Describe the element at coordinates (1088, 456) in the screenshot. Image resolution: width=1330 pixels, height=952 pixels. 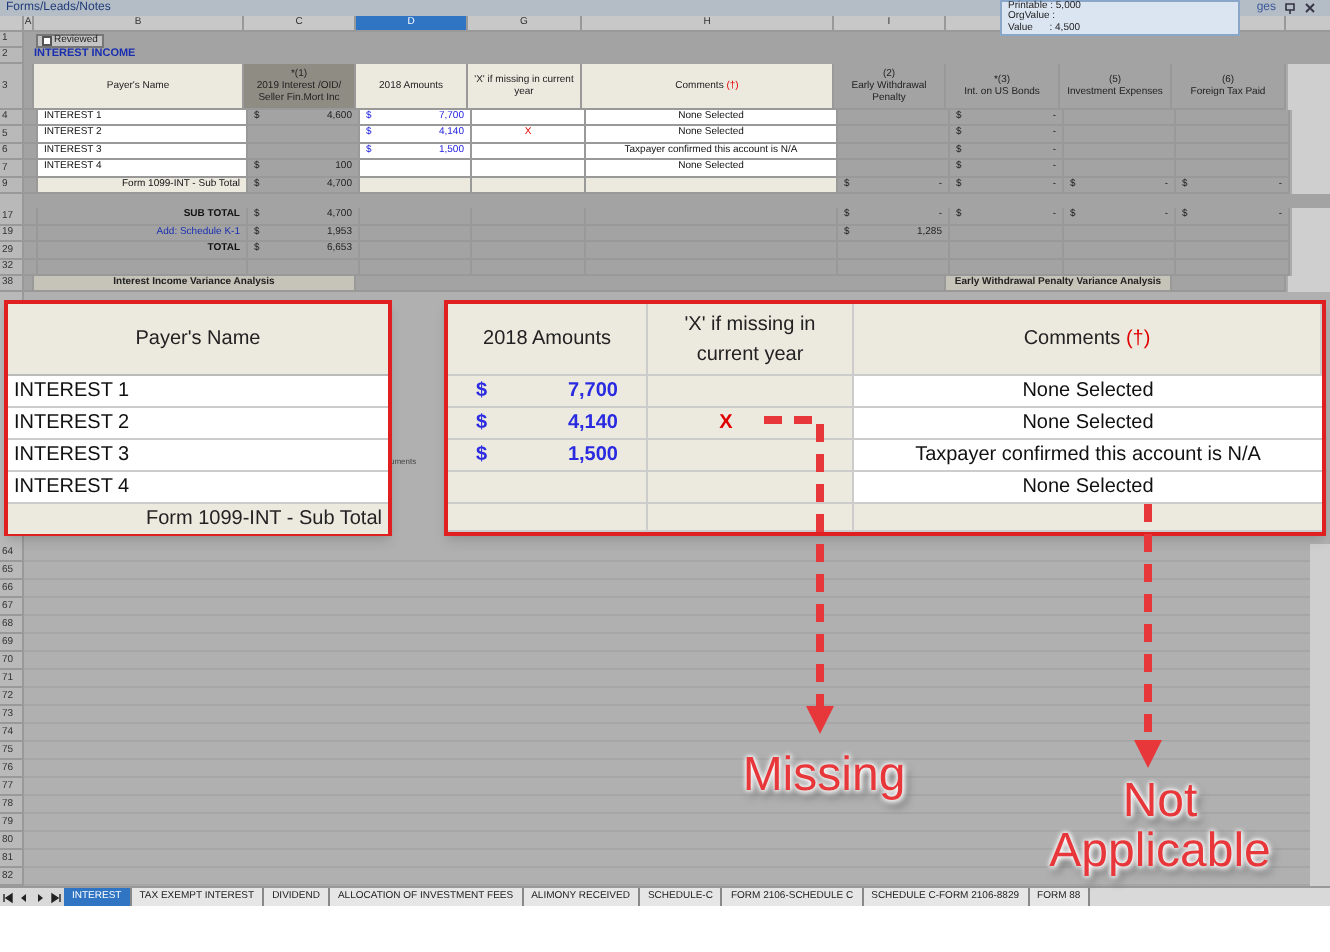
I see `comment-text: Taxpayer confirmed this account is N/A` at that location.